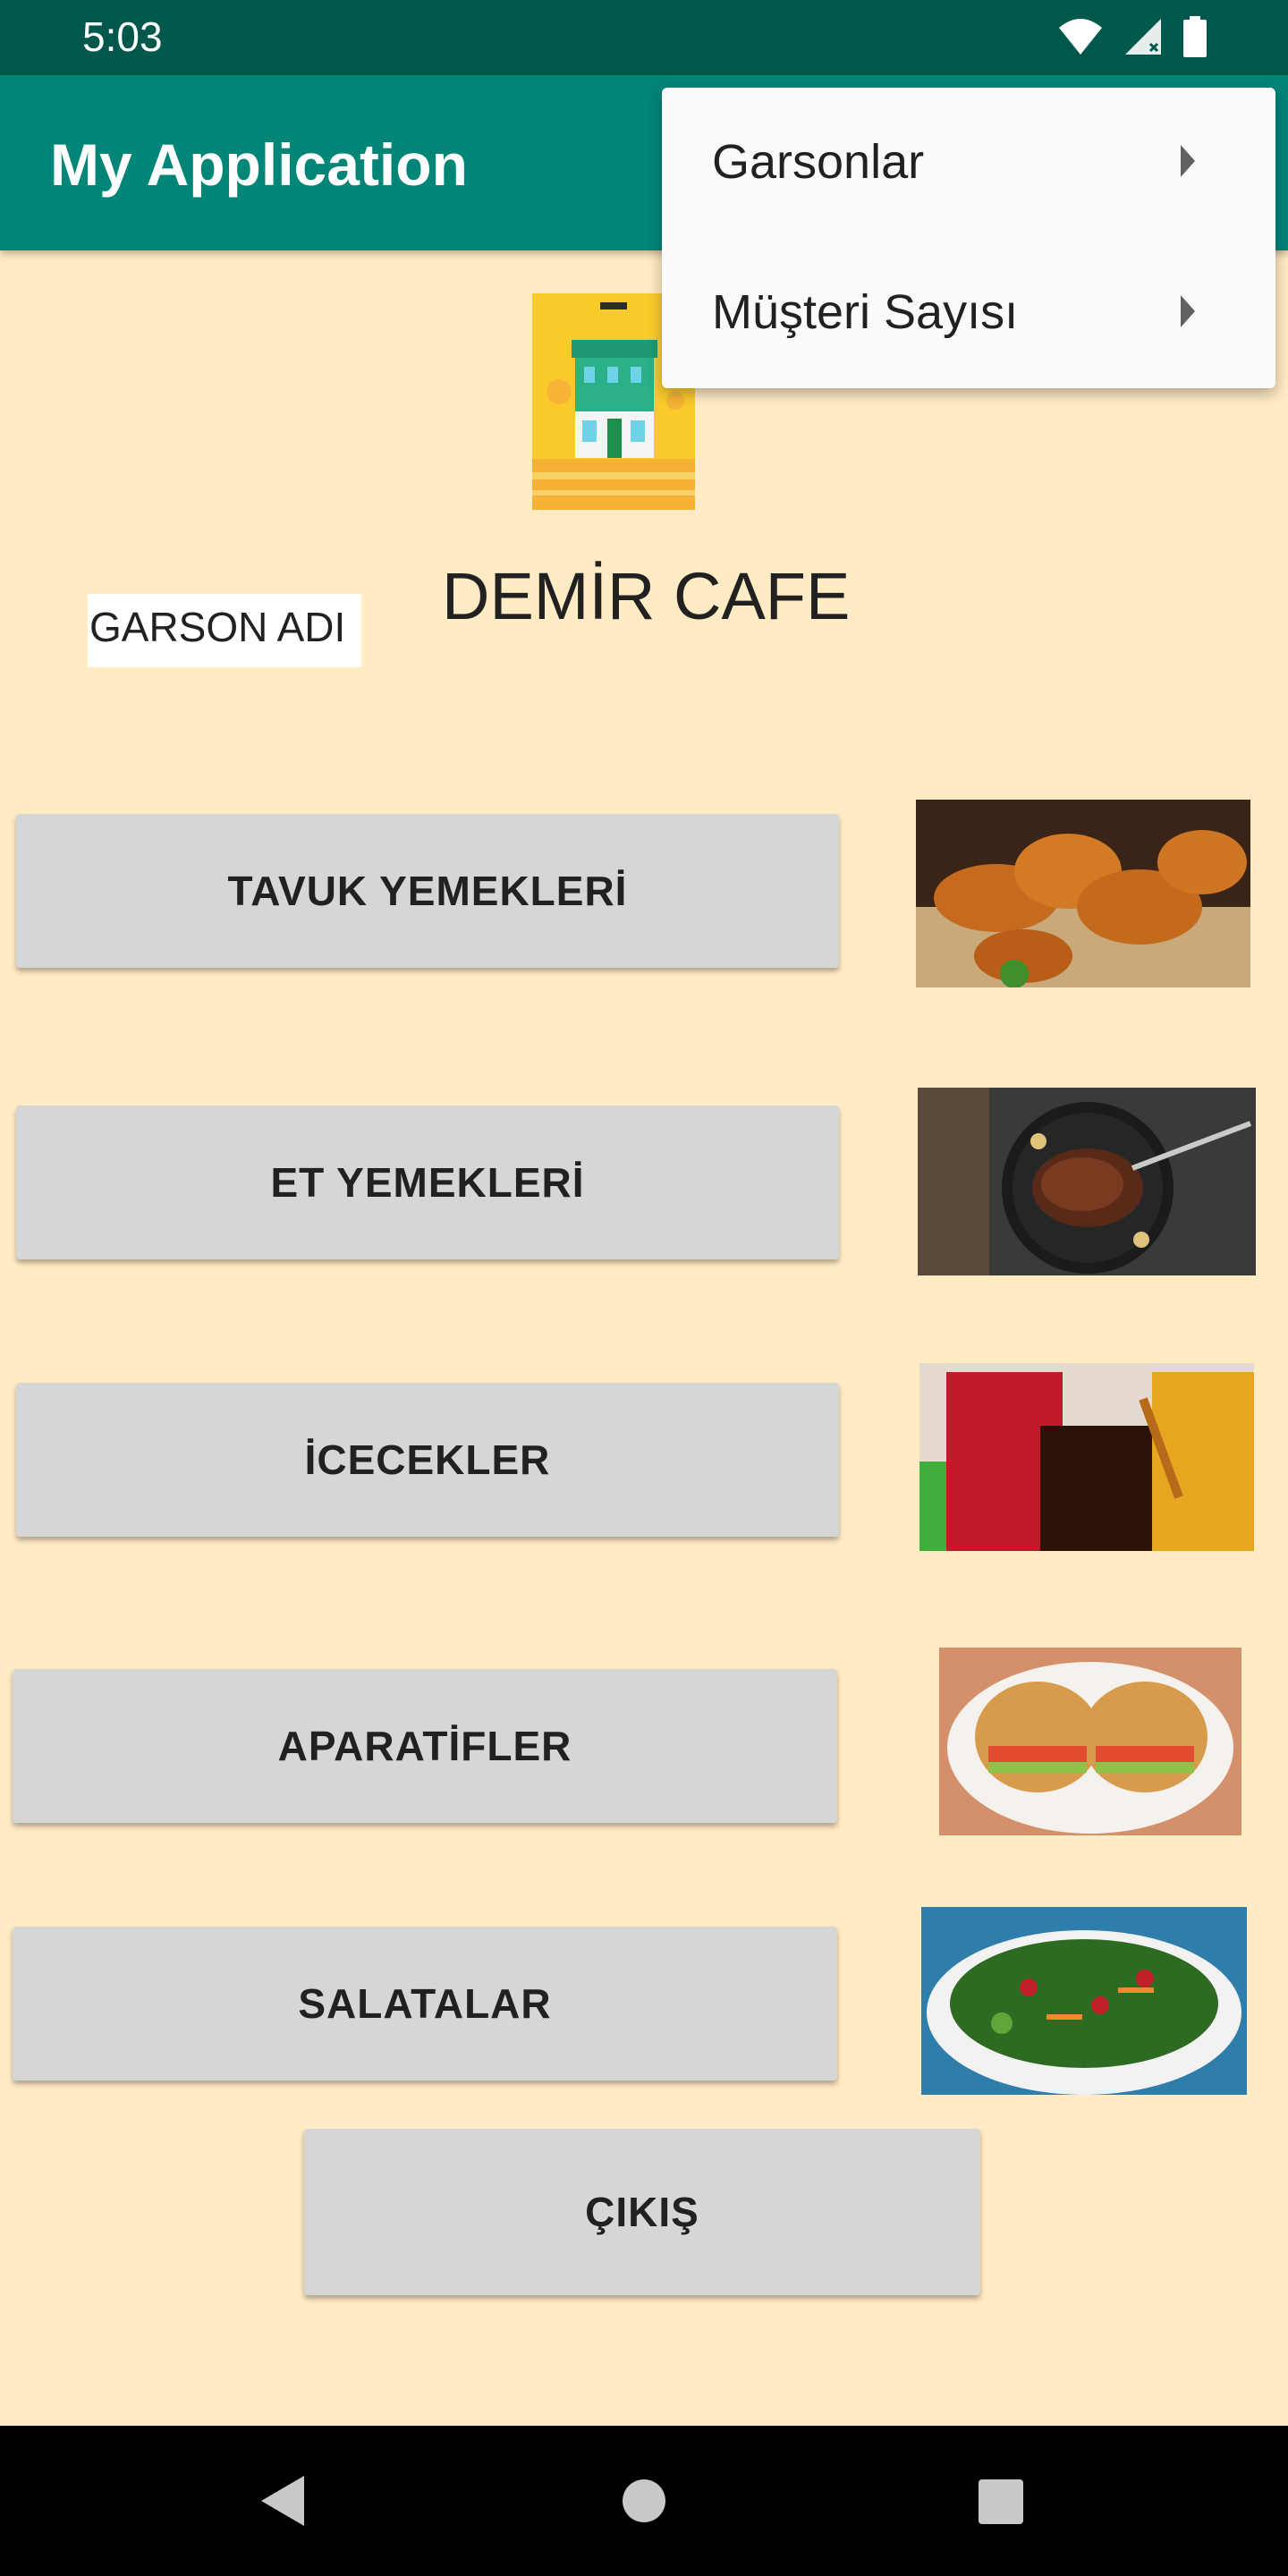 Image resolution: width=1288 pixels, height=2576 pixels. Describe the element at coordinates (968, 163) in the screenshot. I see `menu-item-garsonlar: Garsonlar` at that location.